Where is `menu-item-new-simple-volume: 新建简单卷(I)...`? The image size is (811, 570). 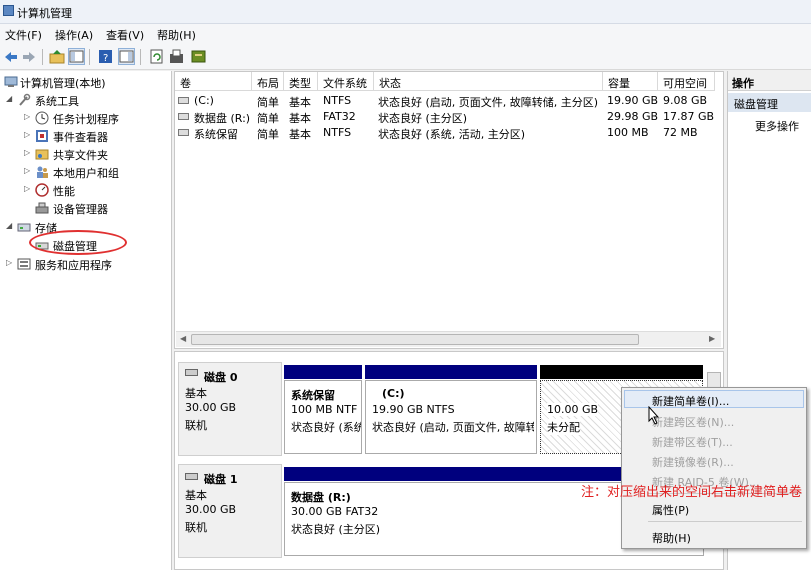 menu-item-new-simple-volume: 新建简单卷(I)... is located at coordinates (690, 401).